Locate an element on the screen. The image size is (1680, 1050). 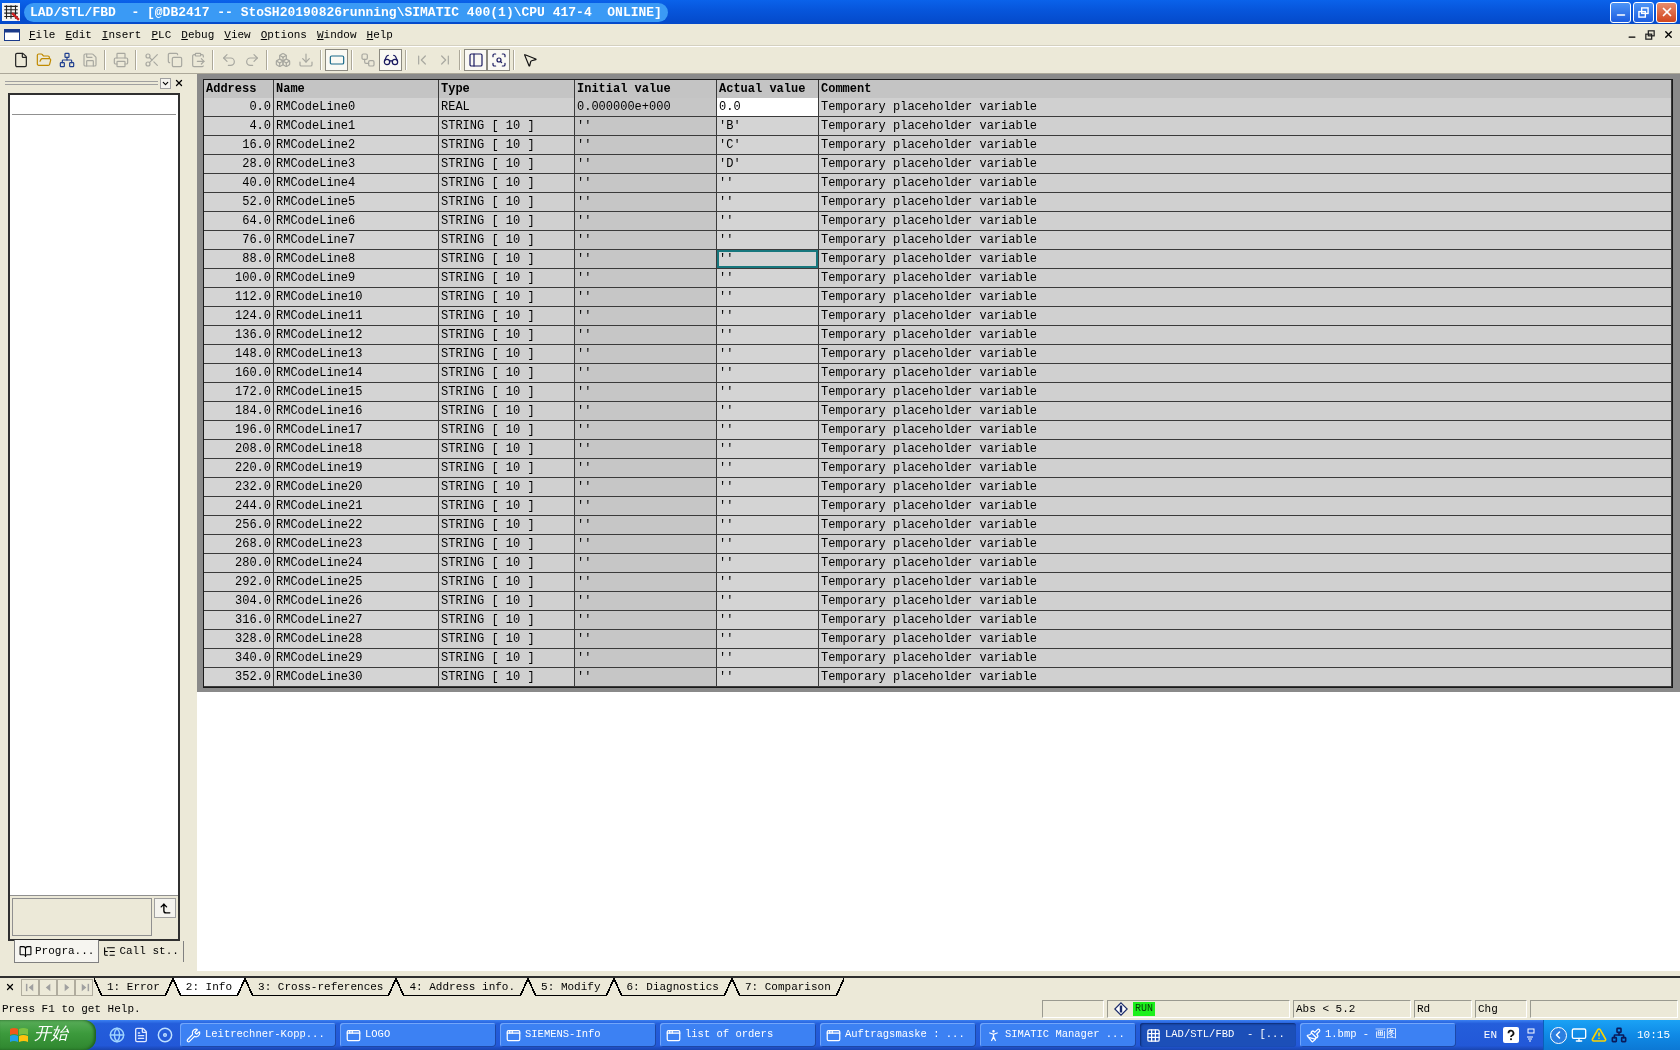
close-button is located at coordinates (178, 83).